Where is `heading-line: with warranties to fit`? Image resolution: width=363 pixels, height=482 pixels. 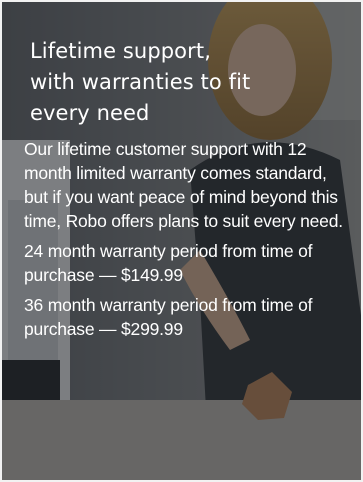 heading-line: with warranties to fit is located at coordinates (140, 82).